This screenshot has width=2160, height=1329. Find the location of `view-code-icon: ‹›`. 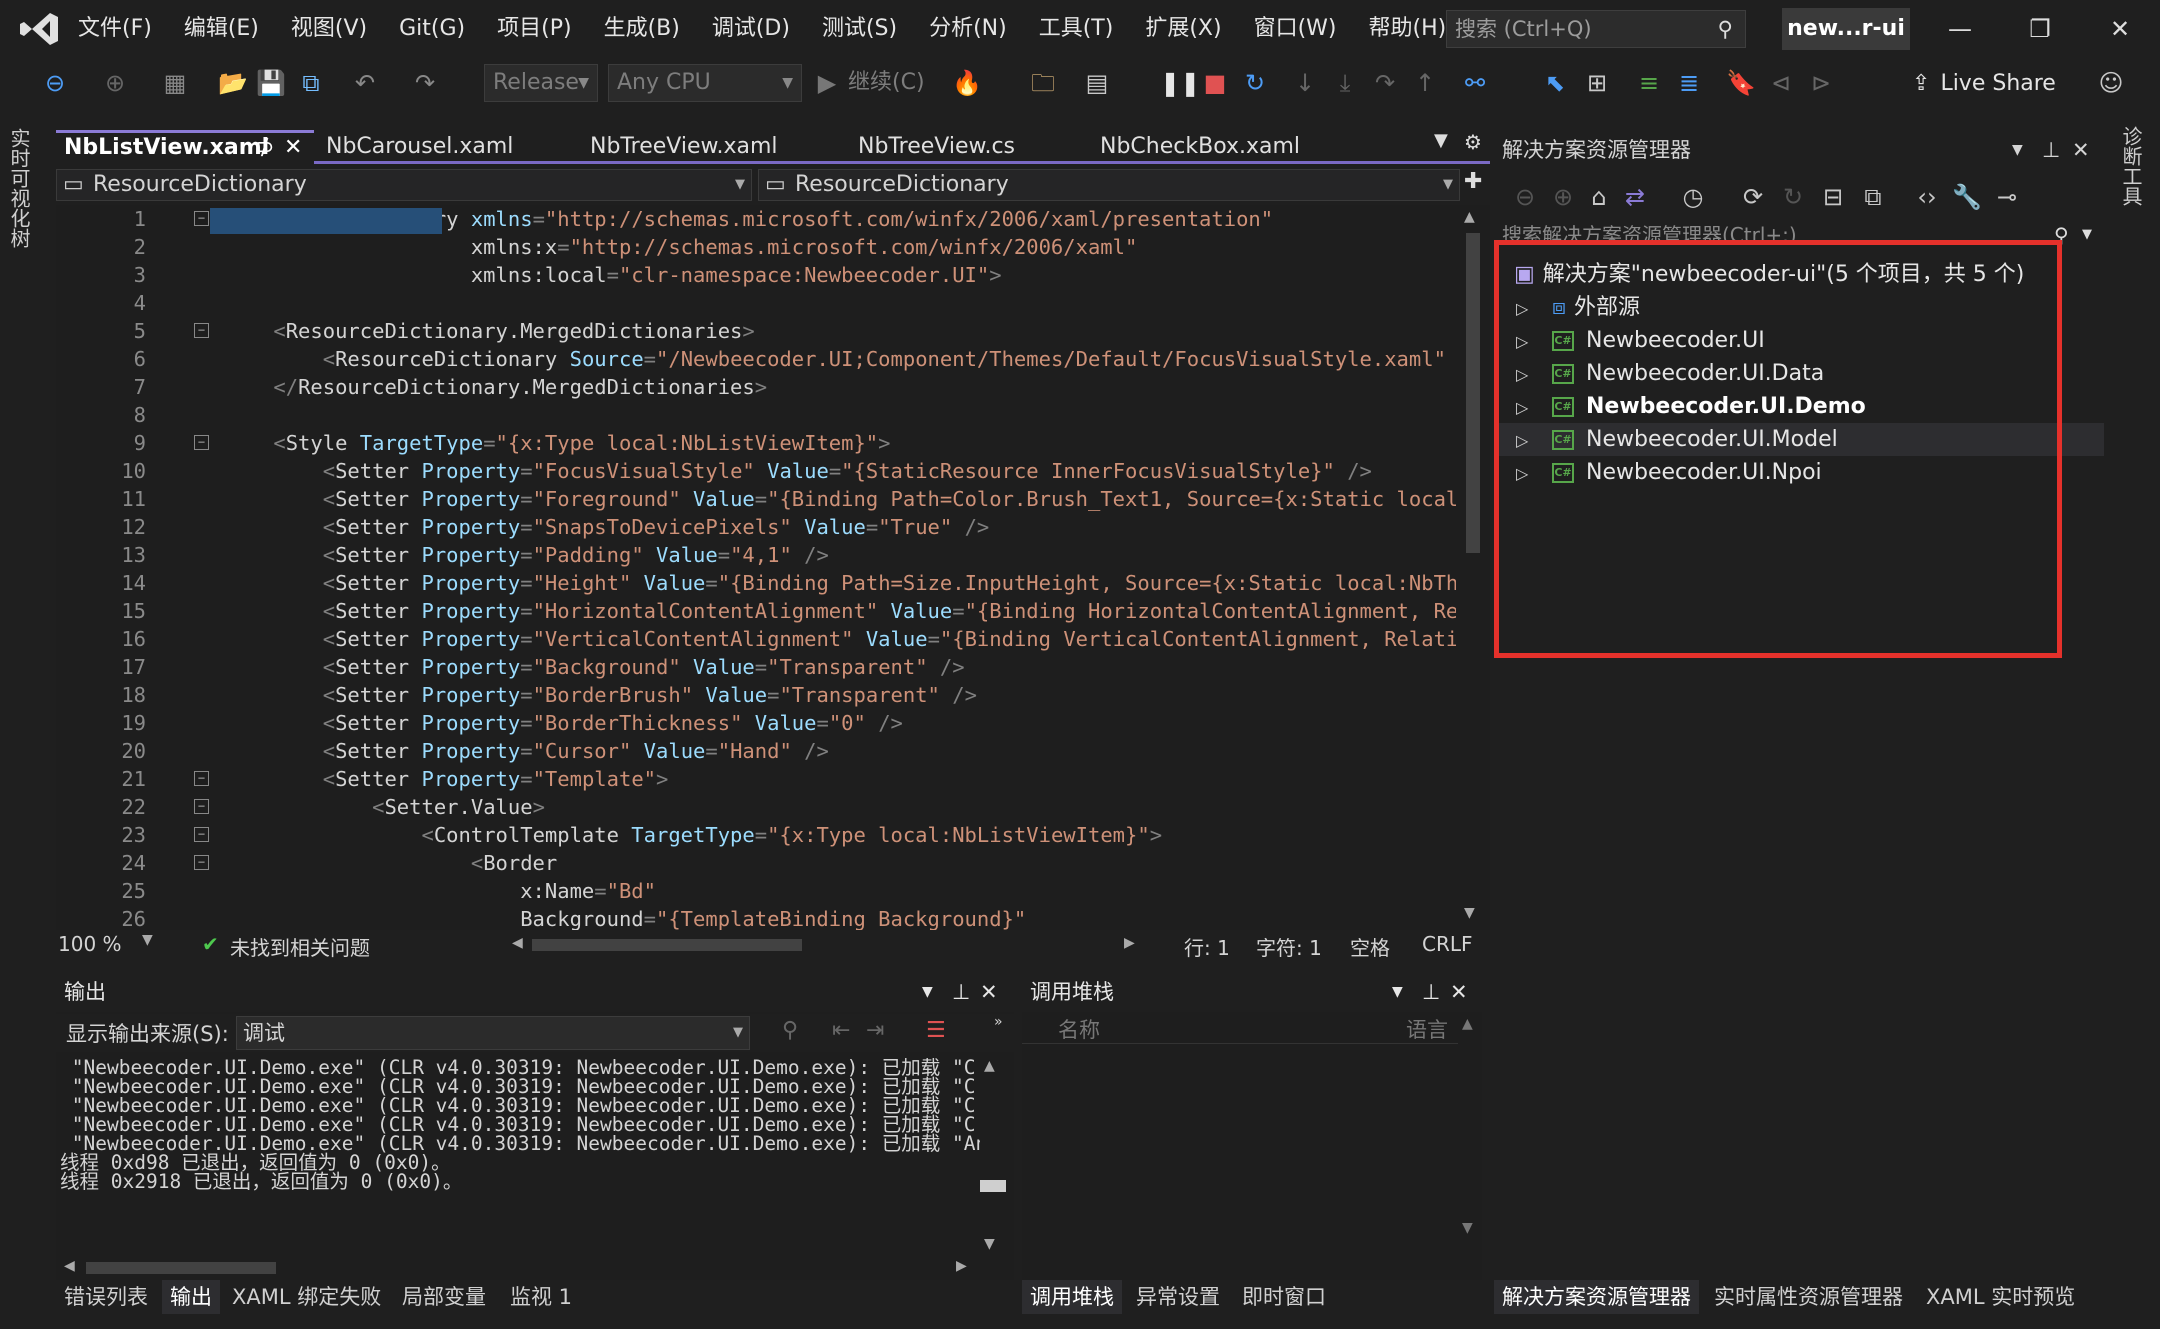

view-code-icon: ‹› is located at coordinates (1927, 197).